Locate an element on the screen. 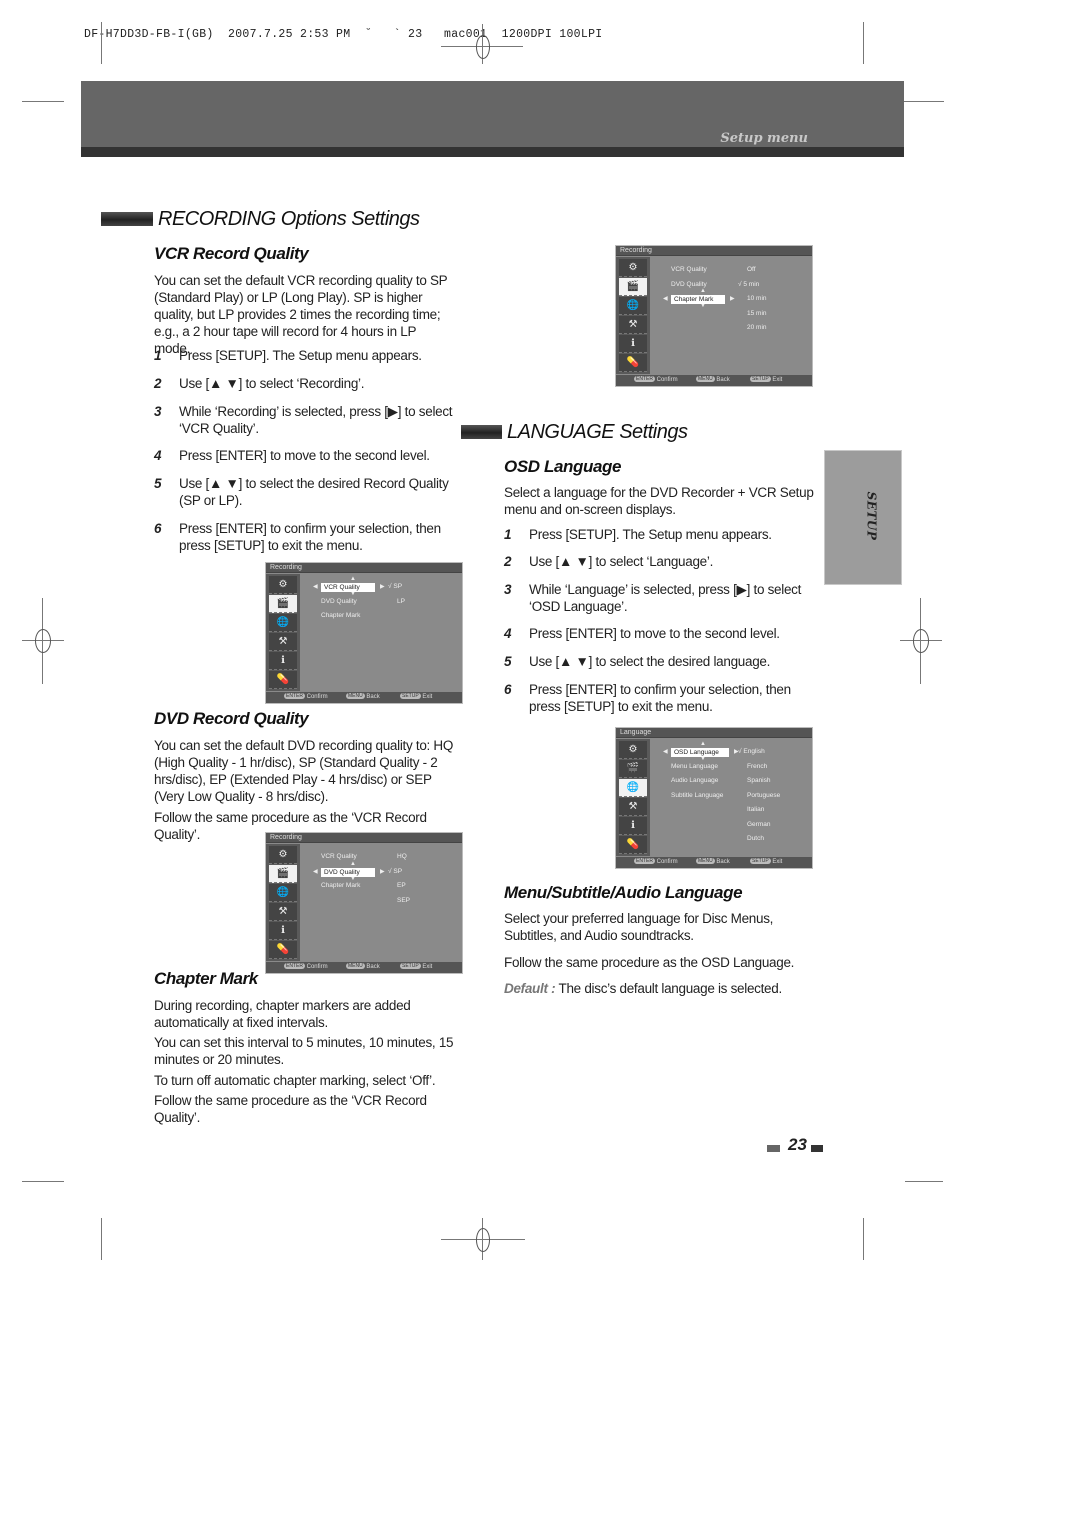 The image size is (1080, 1528). osd-menu-item: DVD Quality is located at coordinates (339, 601).